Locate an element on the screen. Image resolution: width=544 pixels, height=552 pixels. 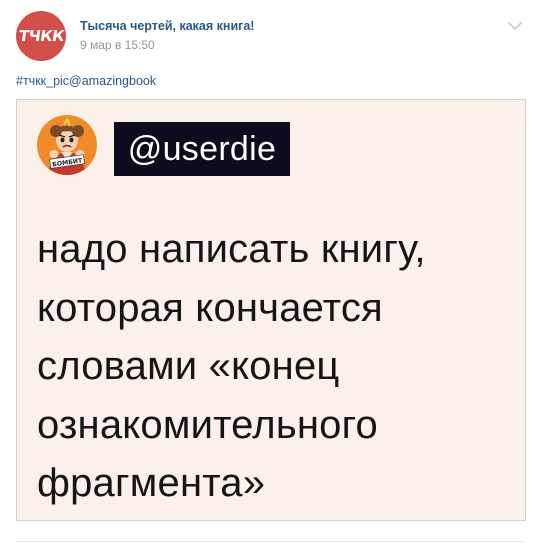
tweet-text-line: надо написать книгу, is located at coordinates (231, 249).